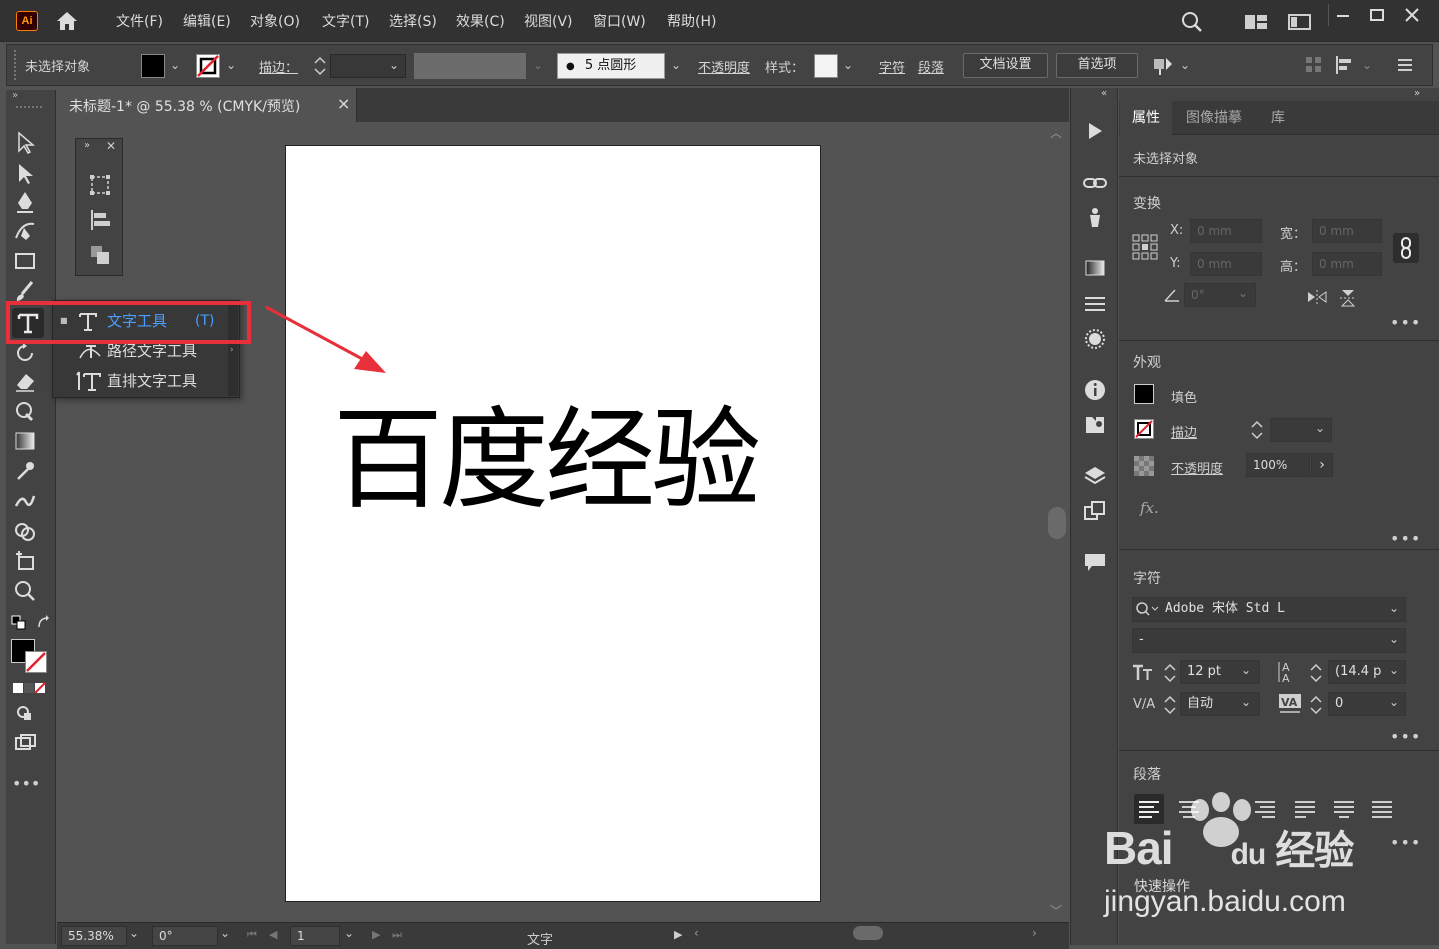 The height and width of the screenshot is (949, 1439). Describe the element at coordinates (275, 21) in the screenshot. I see `menu-object: 对象(O)` at that location.